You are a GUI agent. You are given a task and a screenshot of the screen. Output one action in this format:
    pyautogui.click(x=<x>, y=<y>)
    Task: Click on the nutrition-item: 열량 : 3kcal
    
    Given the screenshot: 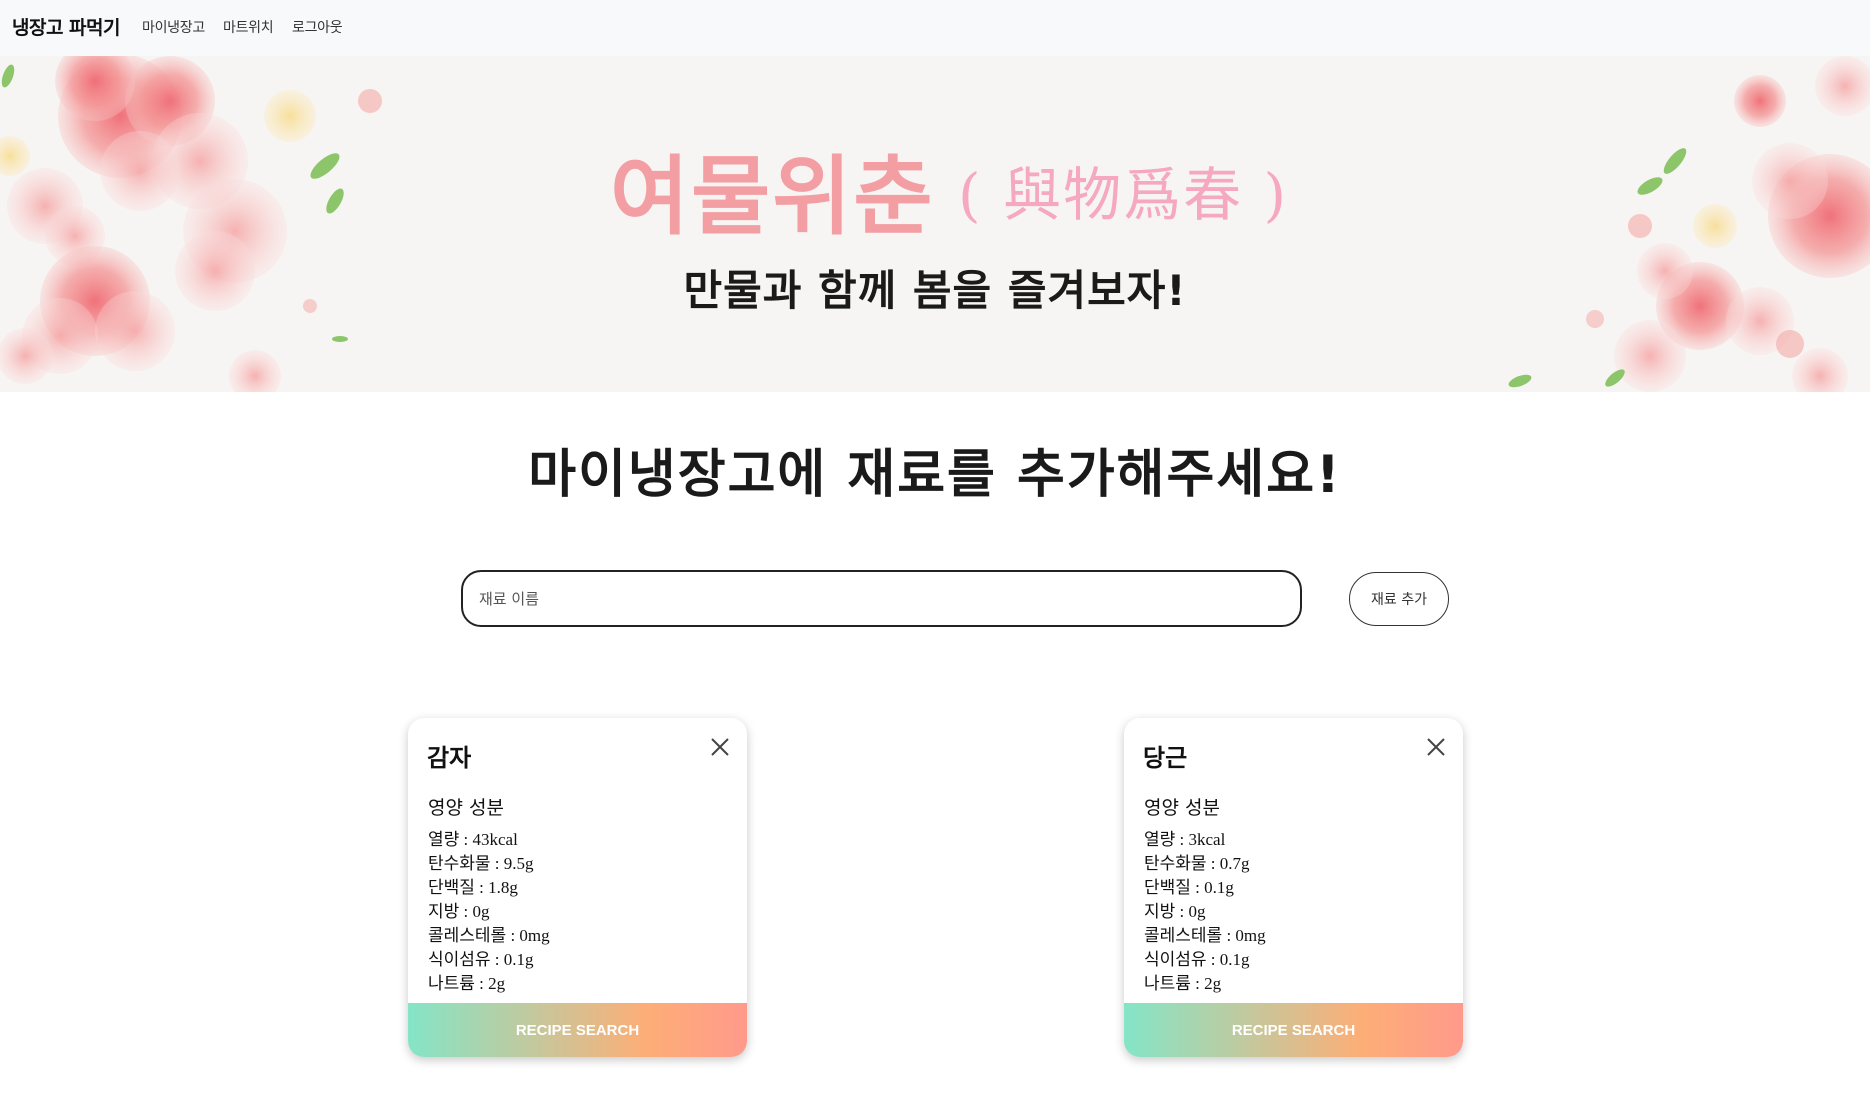 What is the action you would take?
    pyautogui.click(x=1185, y=839)
    